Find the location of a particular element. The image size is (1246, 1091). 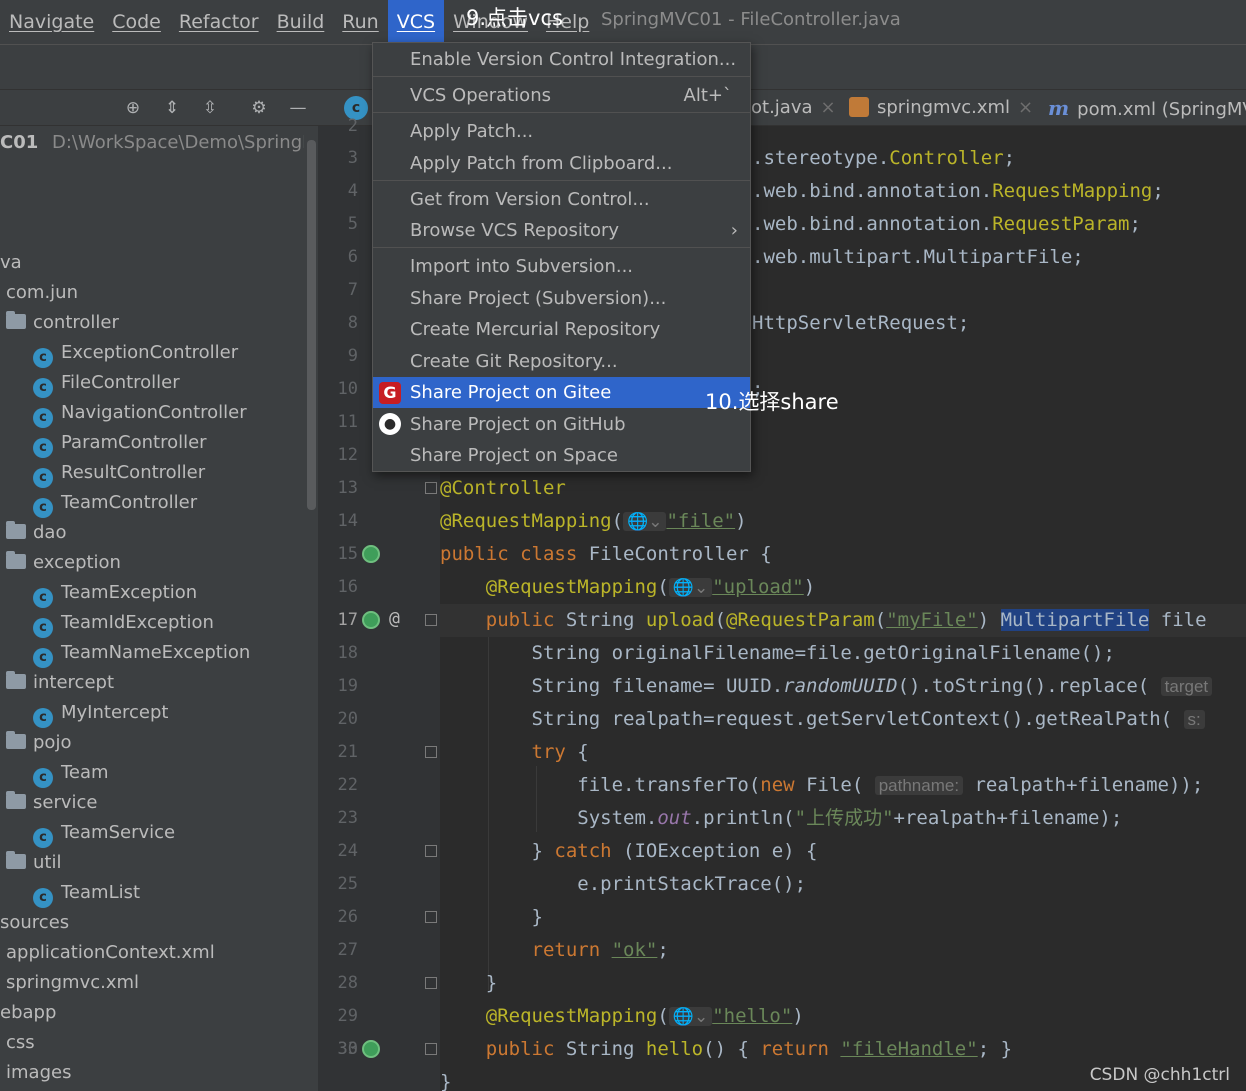

tree-node: intercept is located at coordinates (60, 683).